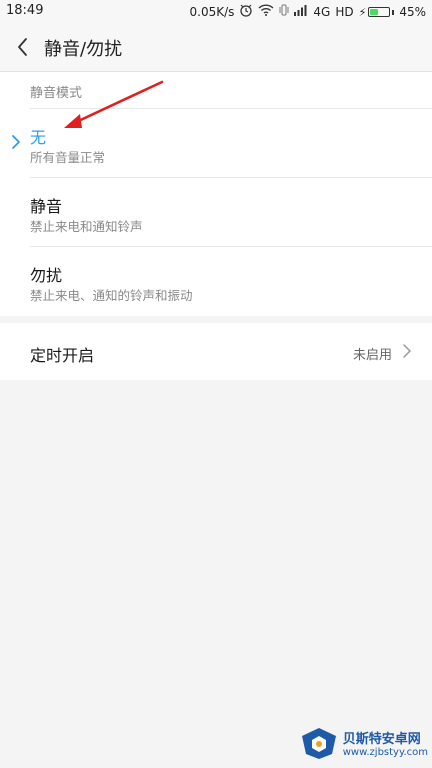 This screenshot has height=768, width=432. What do you see at coordinates (46, 206) in the screenshot?
I see `mode-title: 静音` at bounding box center [46, 206].